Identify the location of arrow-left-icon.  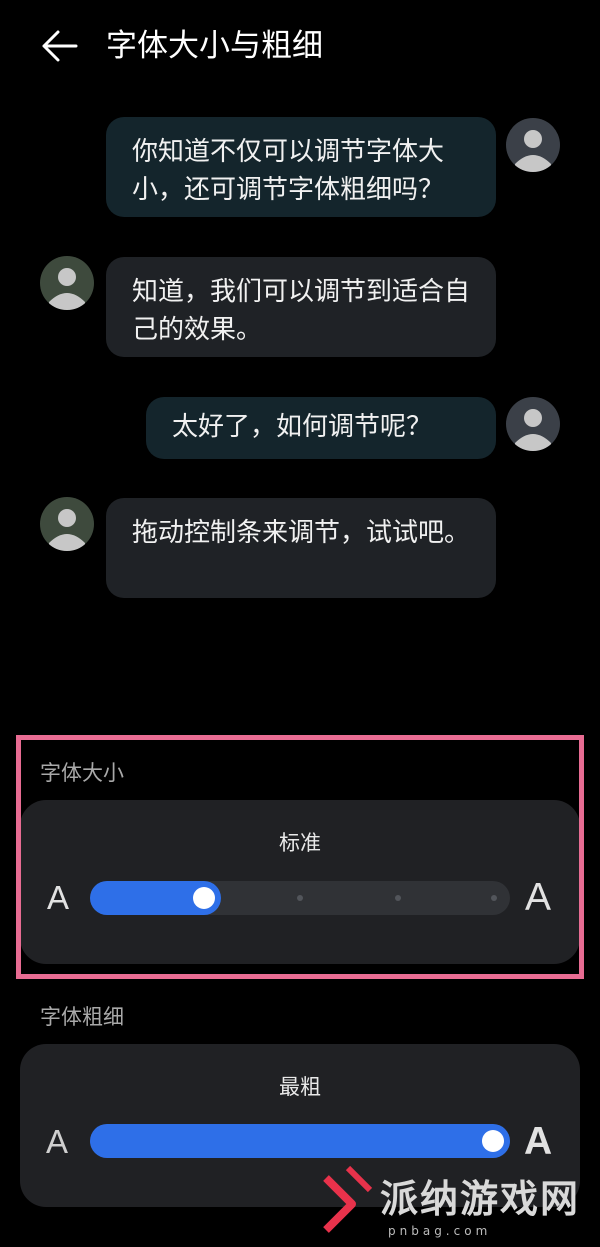
(60, 46).